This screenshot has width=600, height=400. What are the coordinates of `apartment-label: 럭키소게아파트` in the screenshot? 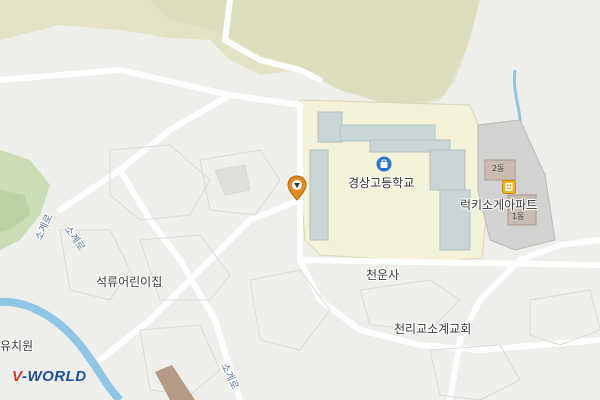 It's located at (498, 204).